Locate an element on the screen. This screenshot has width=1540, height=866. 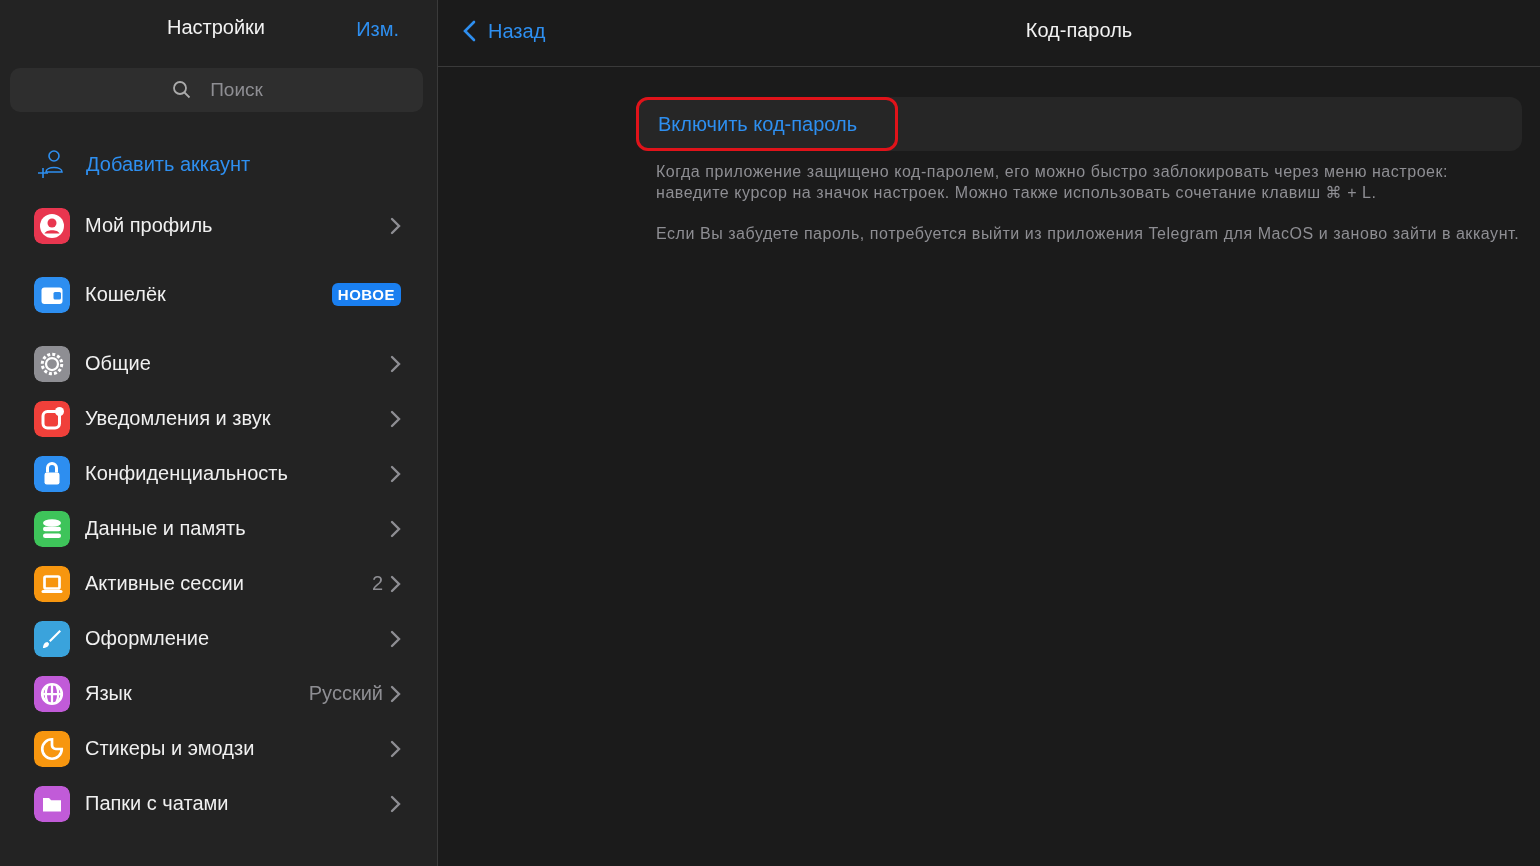
settings-item: Уведомления и звук is located at coordinates (218, 418).